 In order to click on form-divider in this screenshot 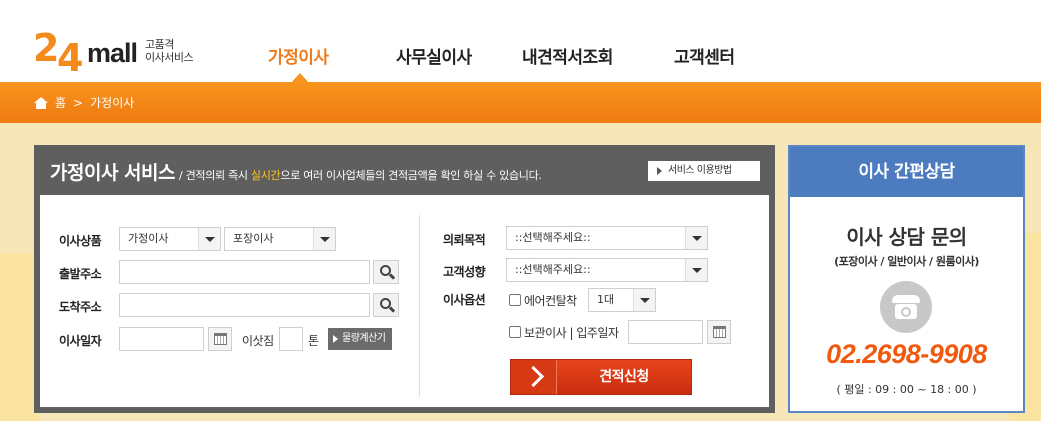, I will do `click(419, 306)`.